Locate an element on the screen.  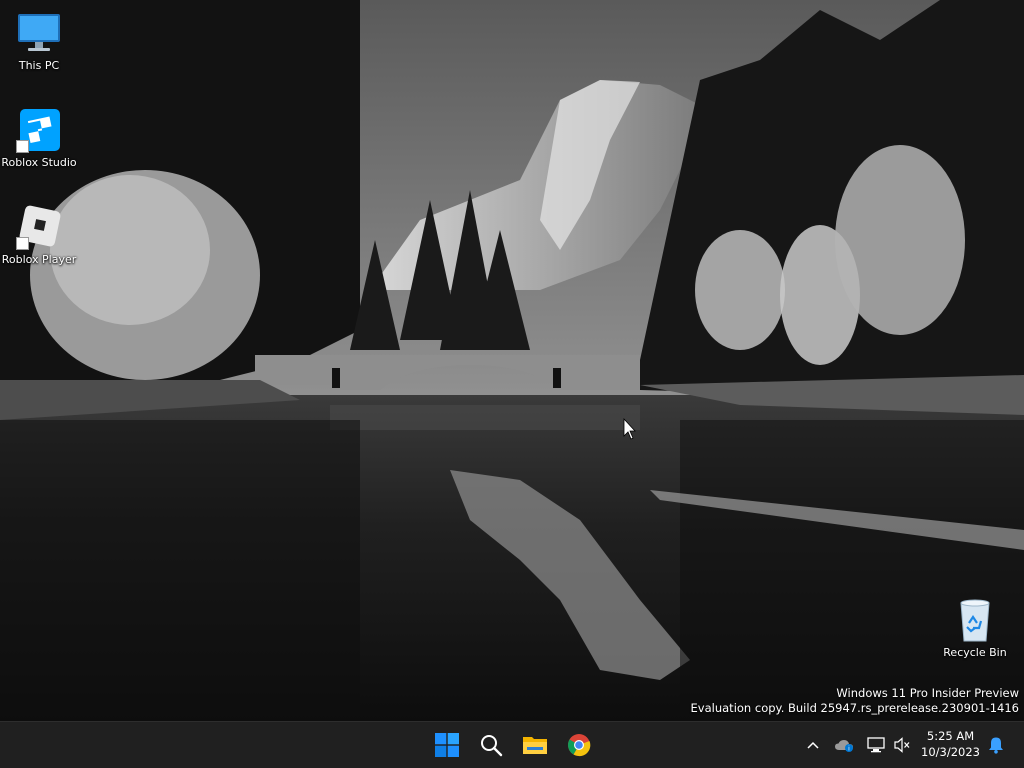
onedrive-tray-button: i is located at coordinates (844, 745).